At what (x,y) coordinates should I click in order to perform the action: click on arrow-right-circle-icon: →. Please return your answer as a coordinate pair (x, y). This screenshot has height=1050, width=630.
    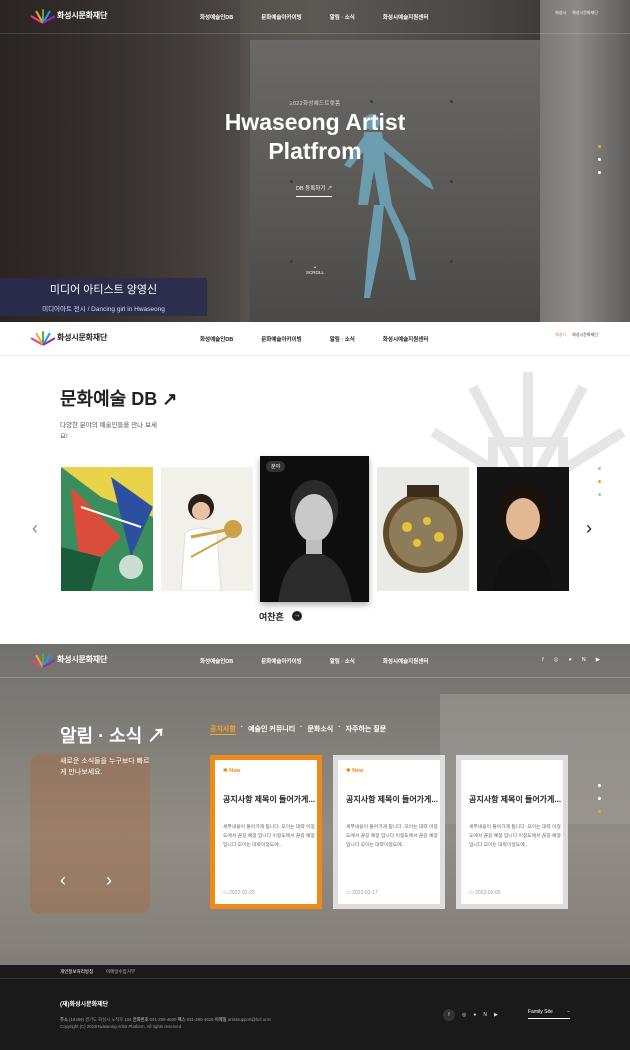
    Looking at the image, I should click on (297, 616).